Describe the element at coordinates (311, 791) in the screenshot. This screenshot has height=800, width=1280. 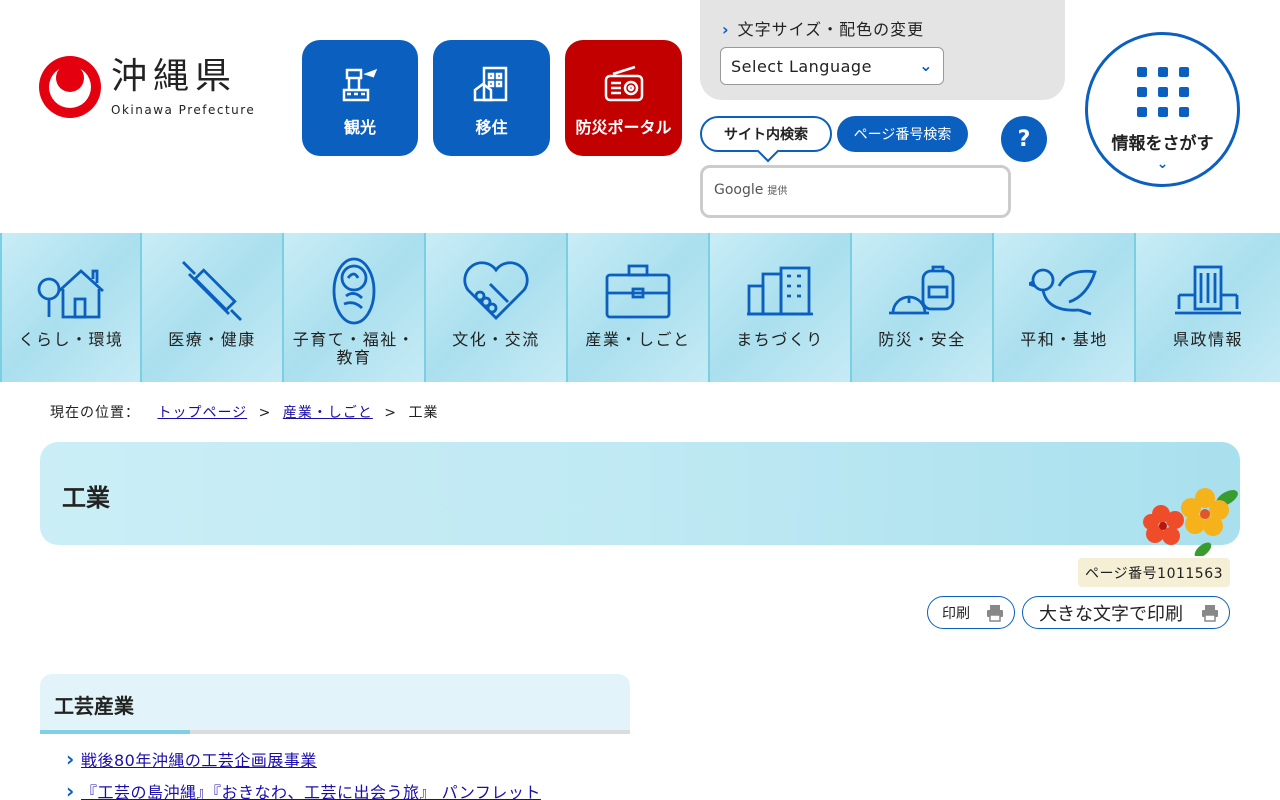
I see `section-link: 『工芸の島沖縄』『おきなわ、工芸に出会う旅』 パンフレット` at that location.